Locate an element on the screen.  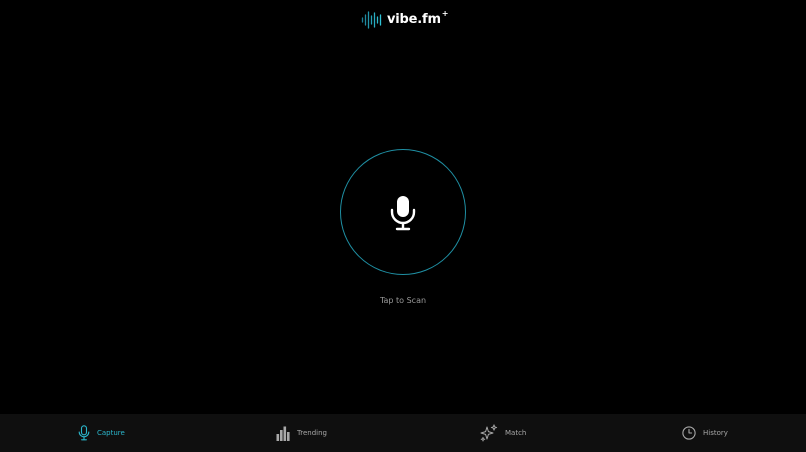
soundwave-icon is located at coordinates (371, 20).